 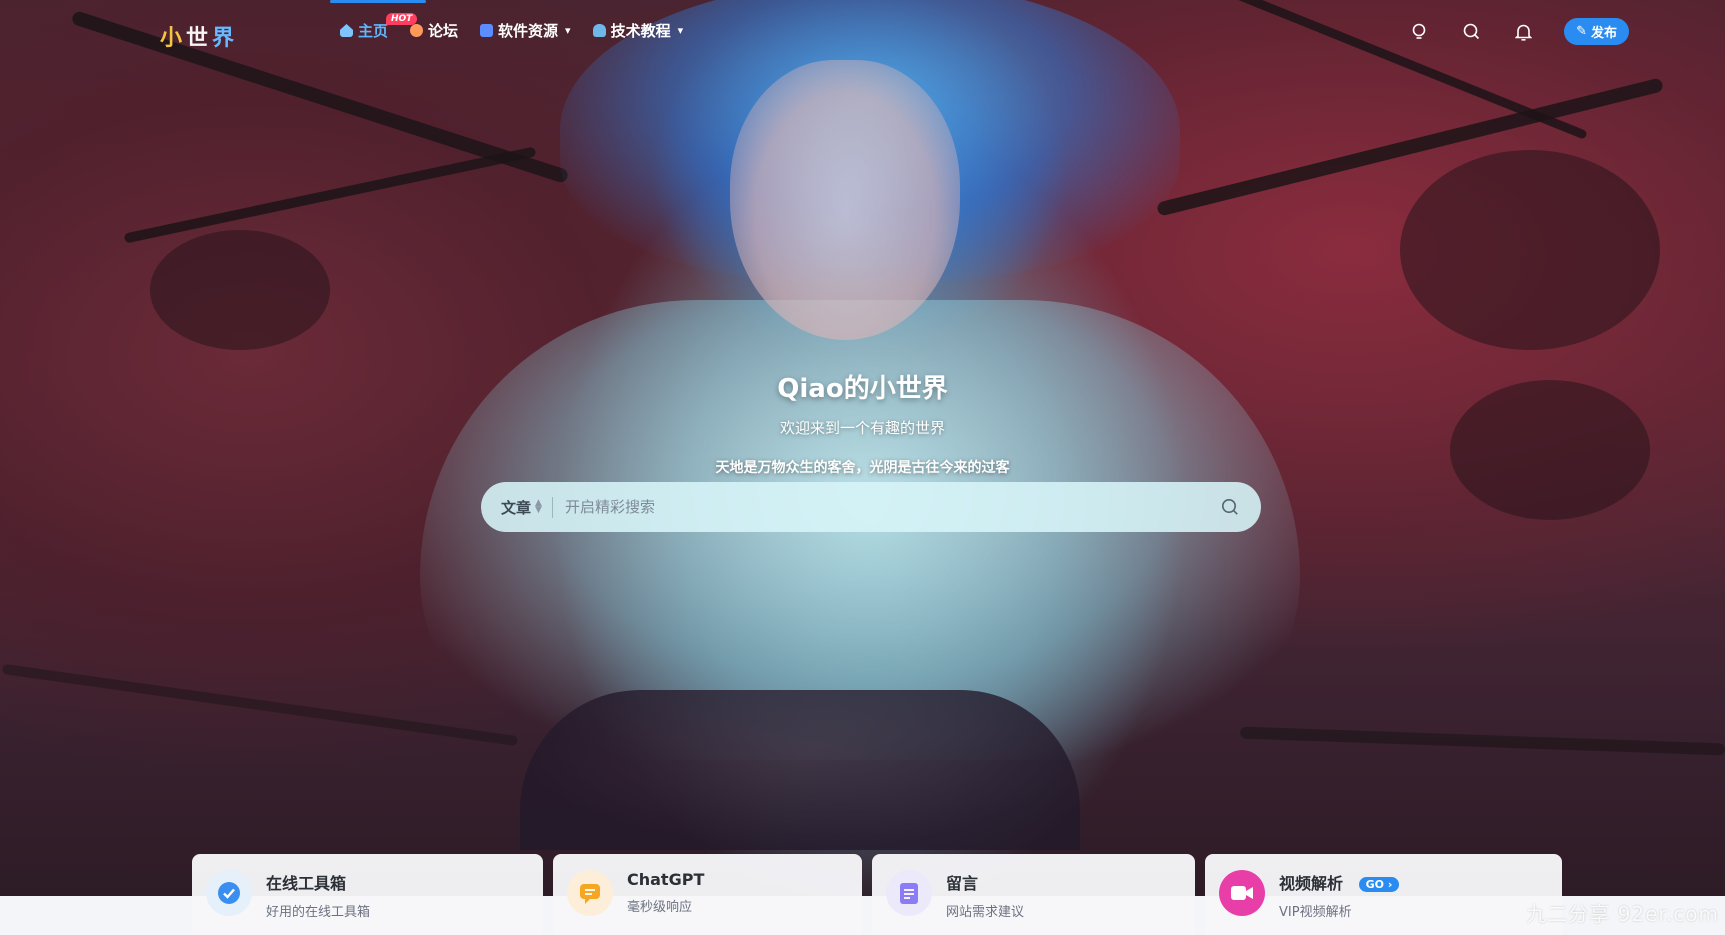 What do you see at coordinates (378, 1) in the screenshot?
I see `active-indicator` at bounding box center [378, 1].